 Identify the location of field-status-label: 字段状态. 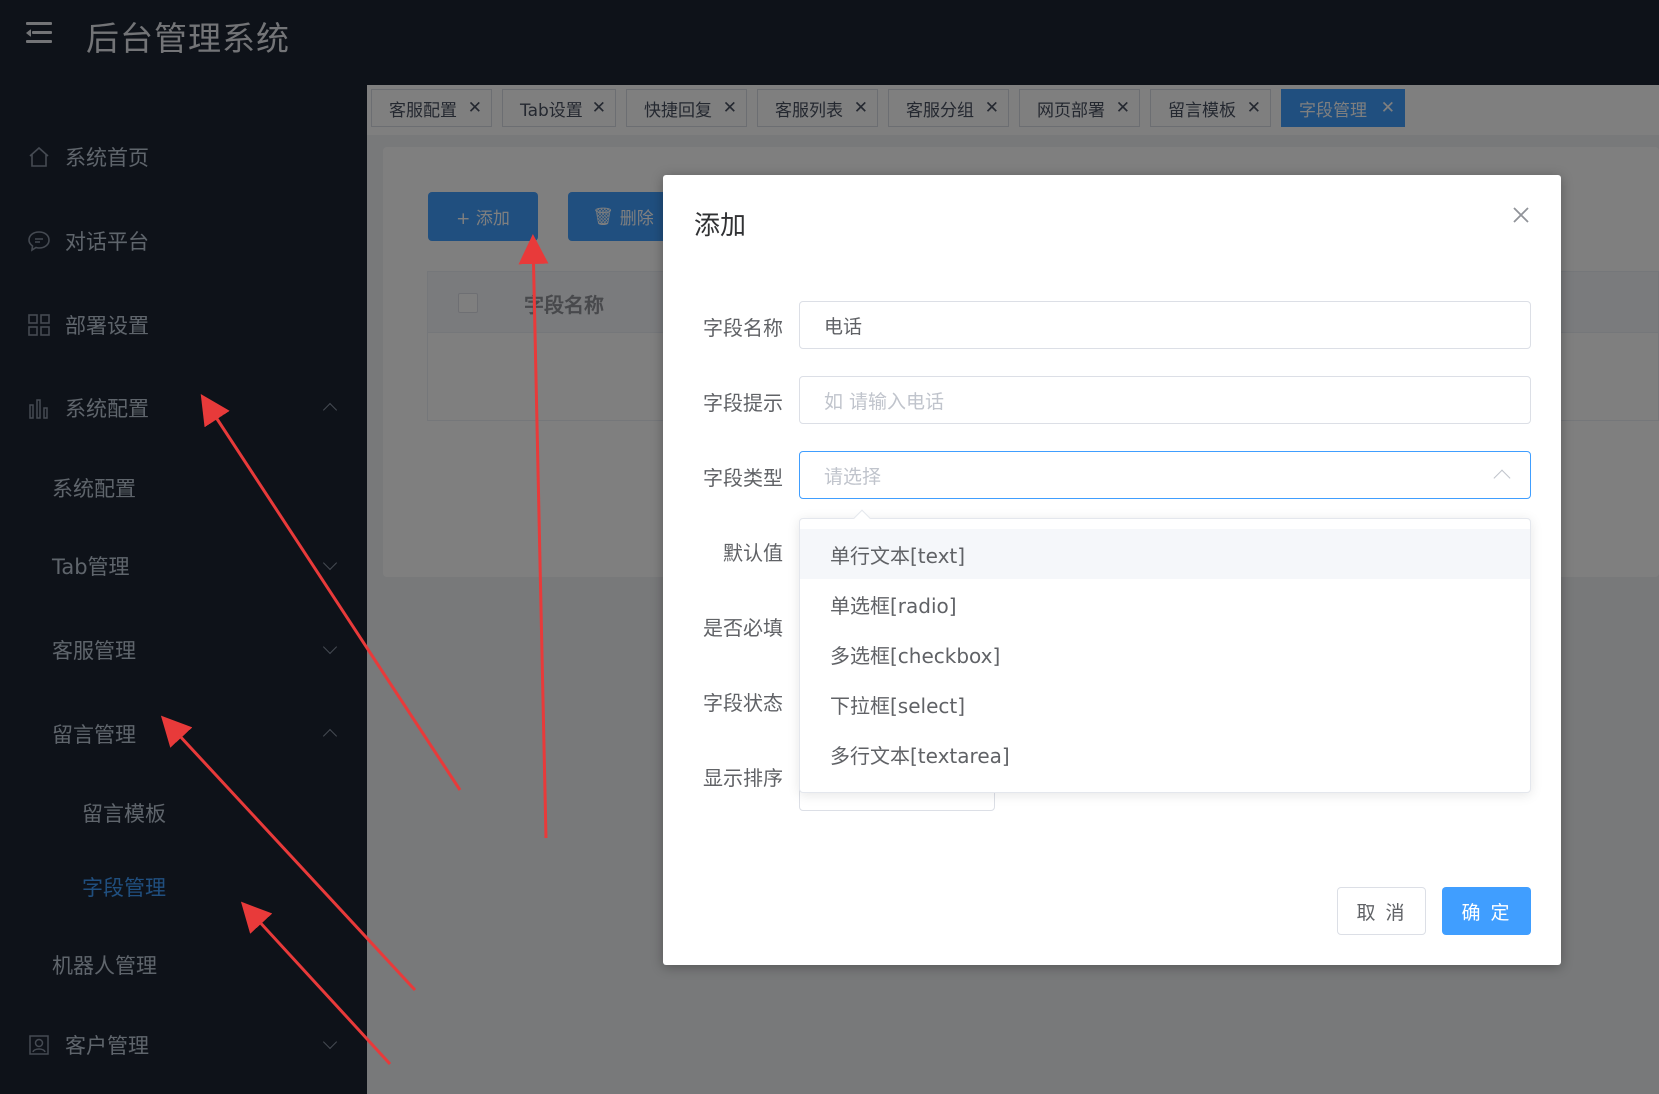
(743, 703).